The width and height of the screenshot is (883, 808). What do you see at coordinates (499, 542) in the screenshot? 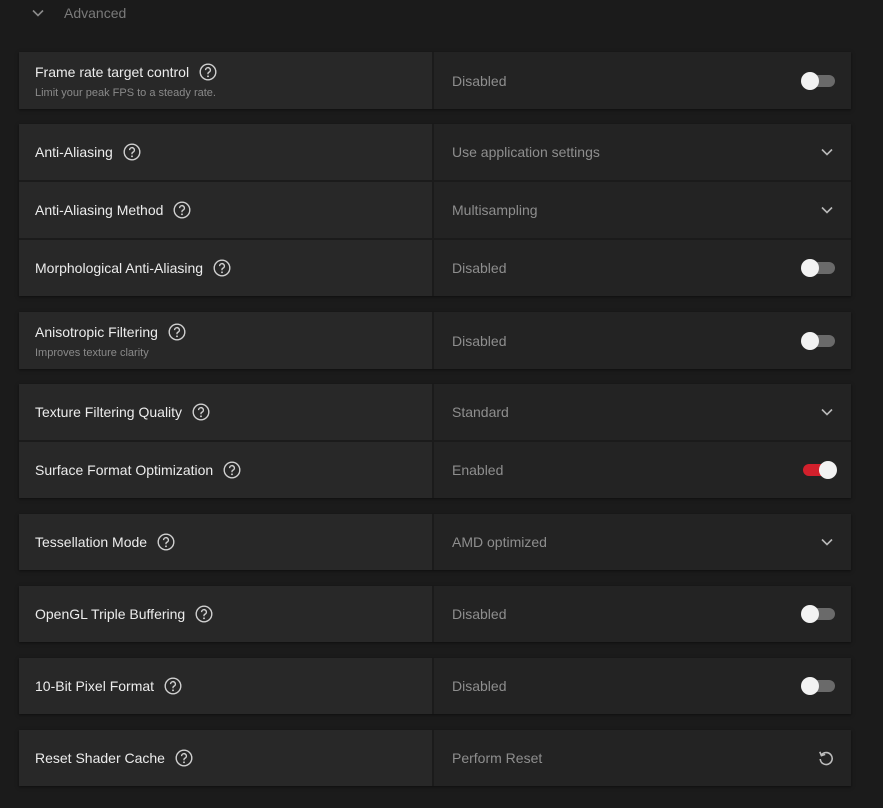
I see `setting-value: AMD optimized` at bounding box center [499, 542].